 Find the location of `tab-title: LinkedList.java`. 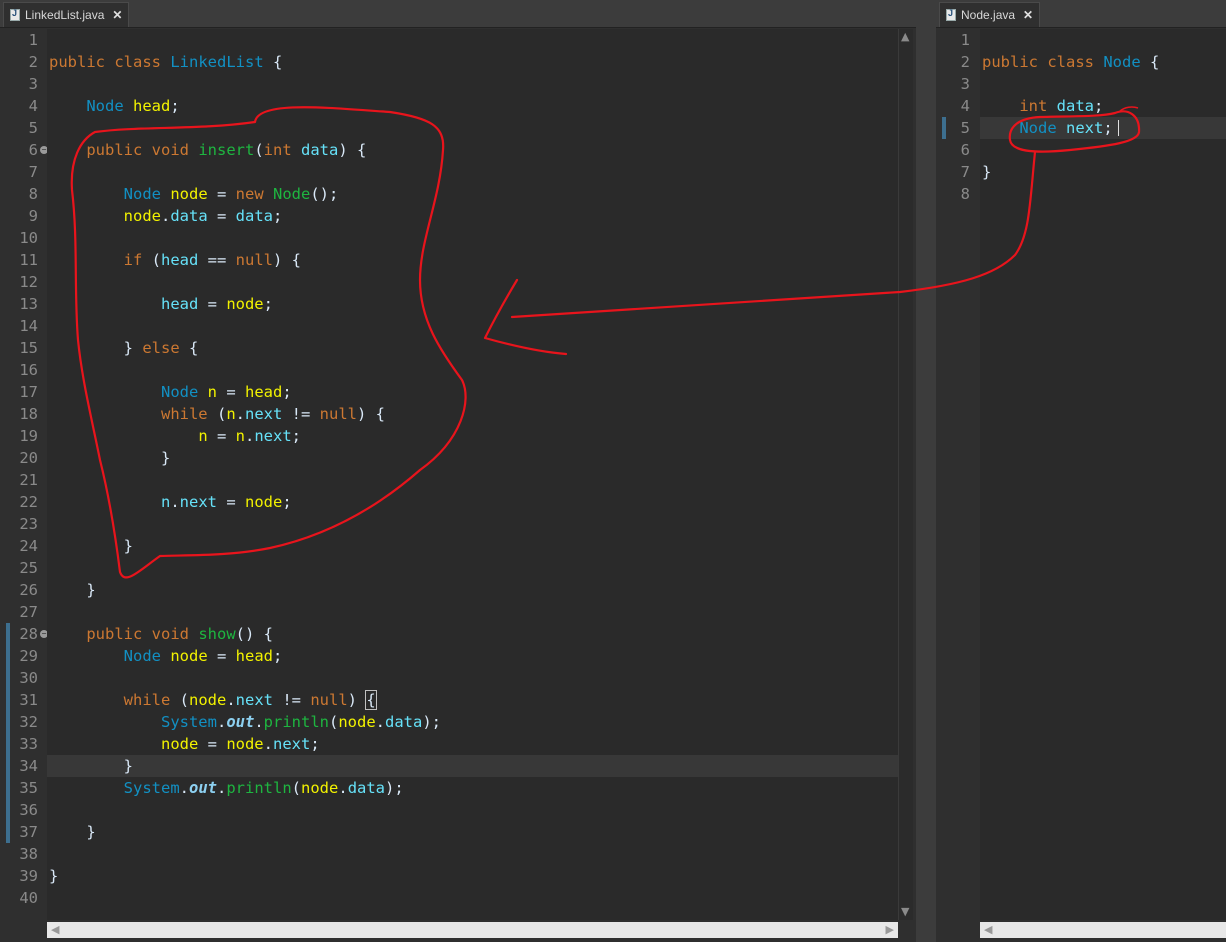

tab-title: LinkedList.java is located at coordinates (65, 15).